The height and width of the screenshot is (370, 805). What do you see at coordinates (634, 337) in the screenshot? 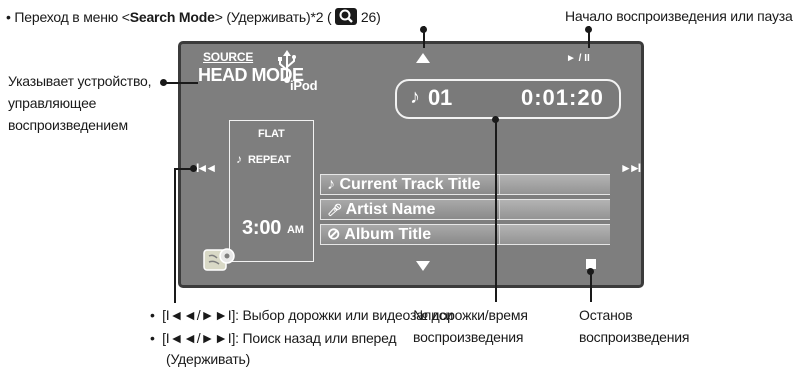
I see `label-stop-2: воспроизведения` at bounding box center [634, 337].